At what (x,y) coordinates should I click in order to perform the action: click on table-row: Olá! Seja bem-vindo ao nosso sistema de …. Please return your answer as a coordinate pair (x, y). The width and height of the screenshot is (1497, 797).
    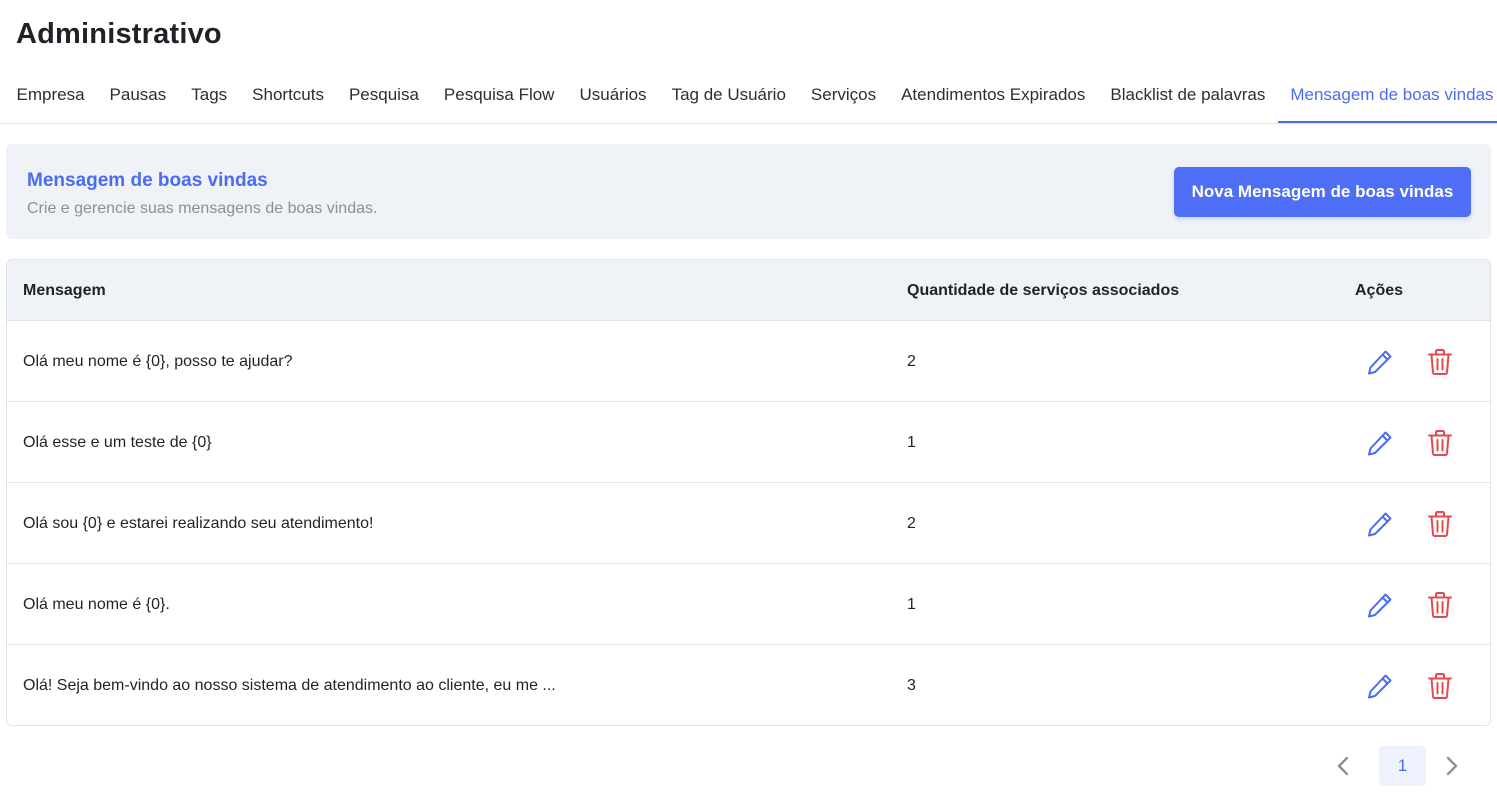
    Looking at the image, I should click on (748, 685).